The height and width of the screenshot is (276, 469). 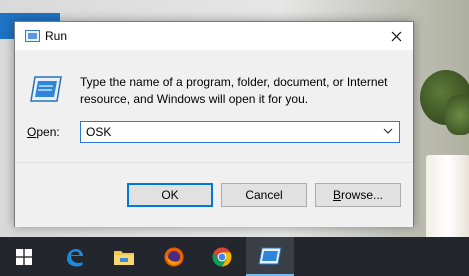 I want to click on dialog-title: Run, so click(x=56, y=36).